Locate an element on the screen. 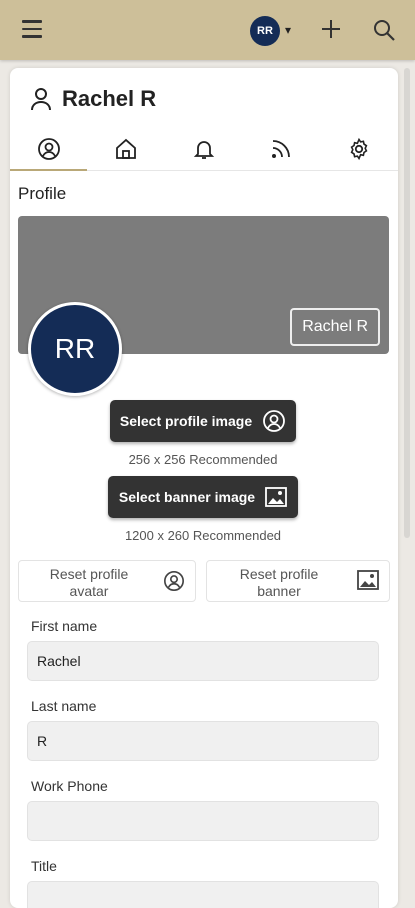 The image size is (415, 908). menu-icon is located at coordinates (32, 29).